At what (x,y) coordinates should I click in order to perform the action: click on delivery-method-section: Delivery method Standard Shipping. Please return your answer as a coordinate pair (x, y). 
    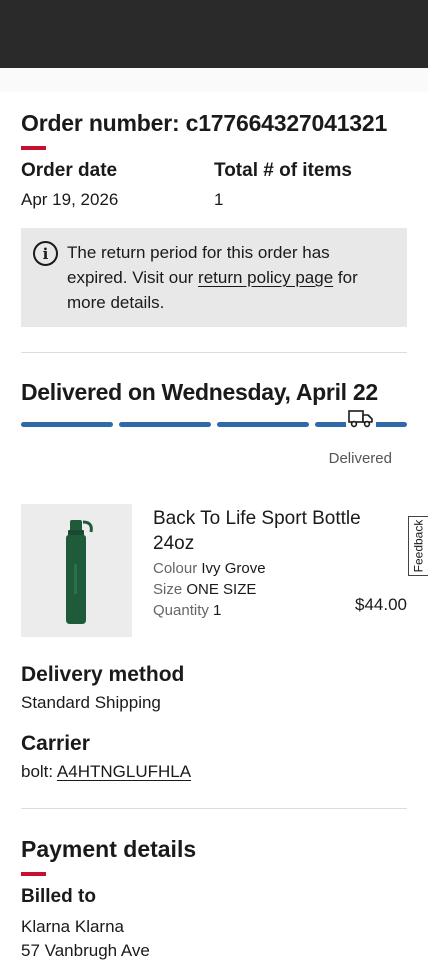
    Looking at the image, I should click on (214, 688).